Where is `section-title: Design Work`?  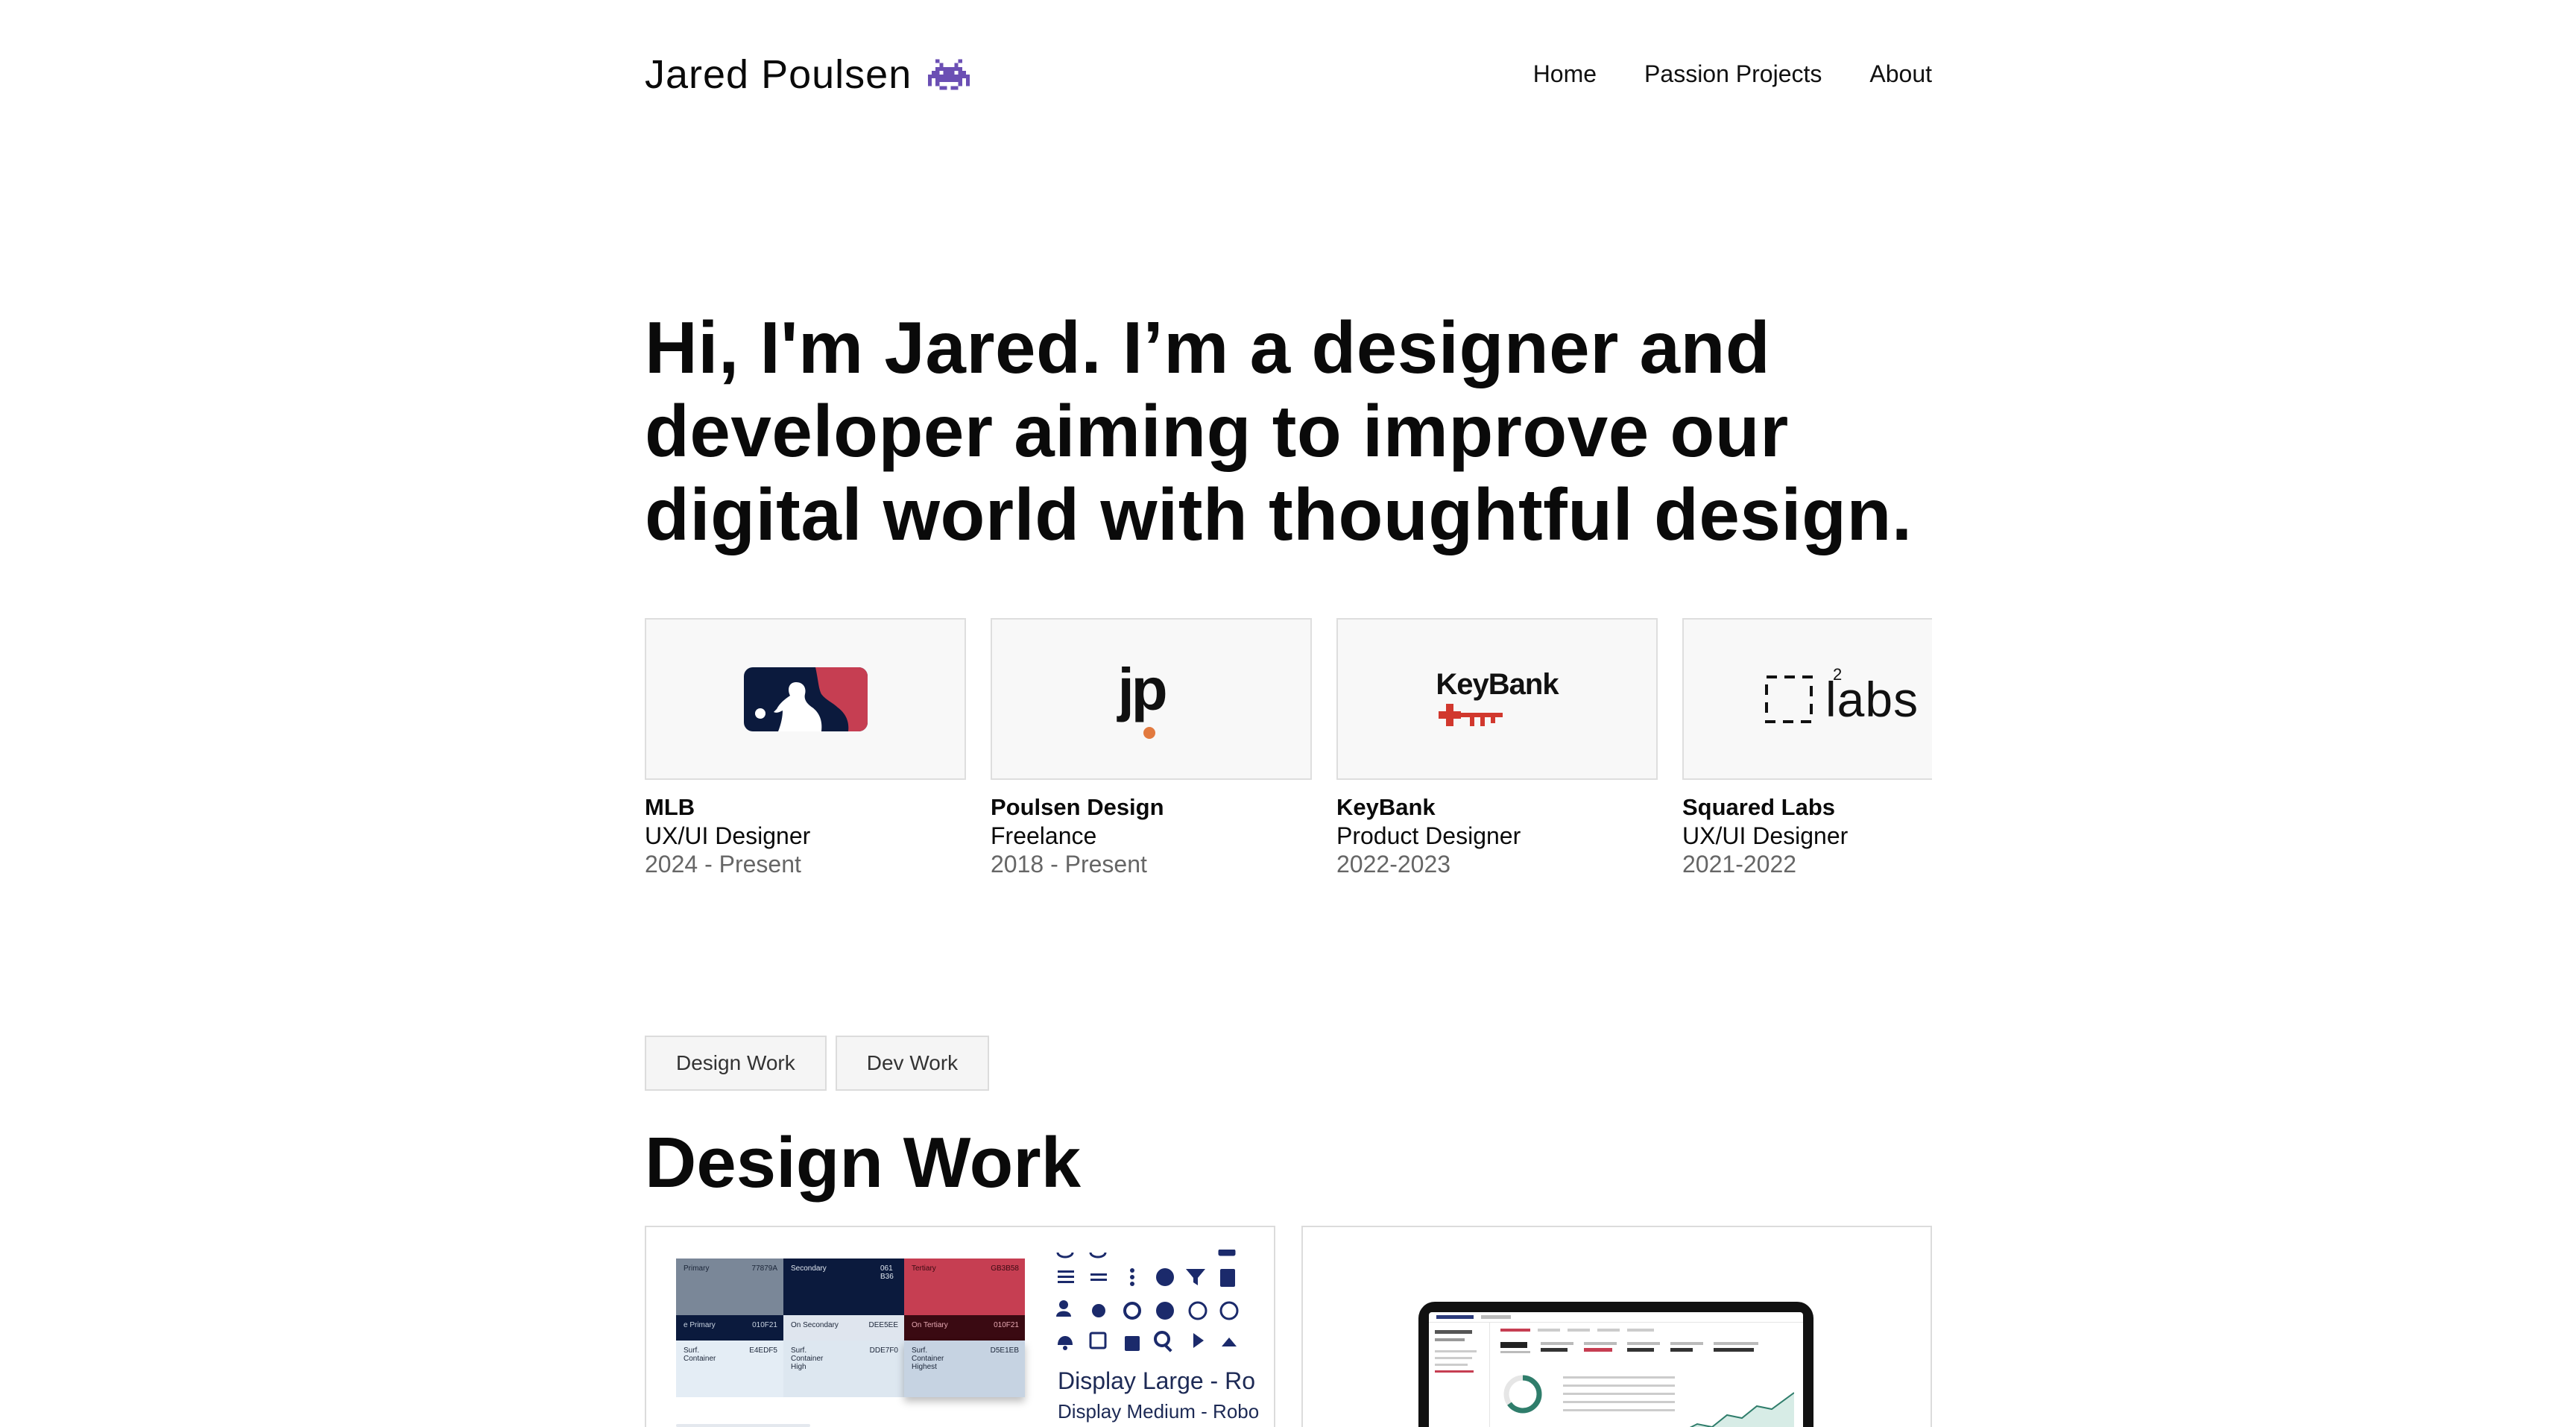 section-title: Design Work is located at coordinates (863, 1163).